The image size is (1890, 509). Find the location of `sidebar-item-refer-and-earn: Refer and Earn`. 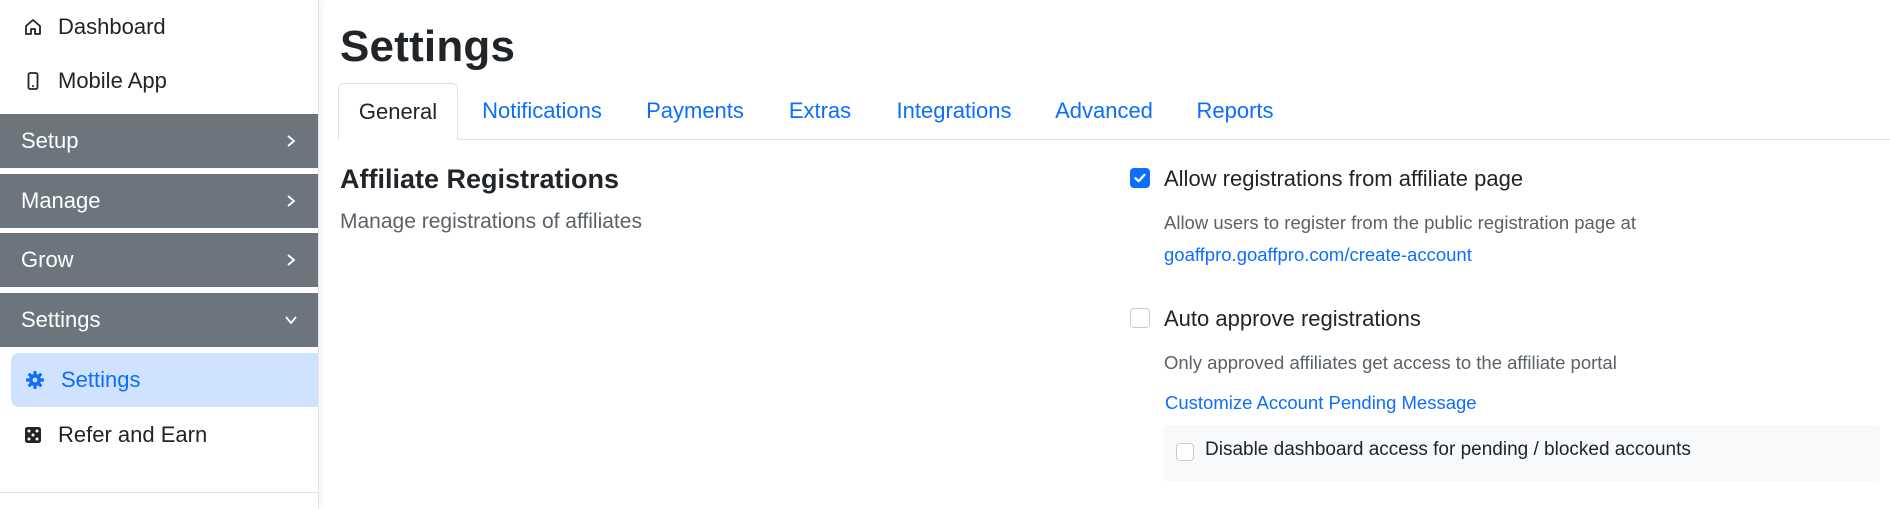

sidebar-item-refer-and-earn: Refer and Earn is located at coordinates (159, 435).